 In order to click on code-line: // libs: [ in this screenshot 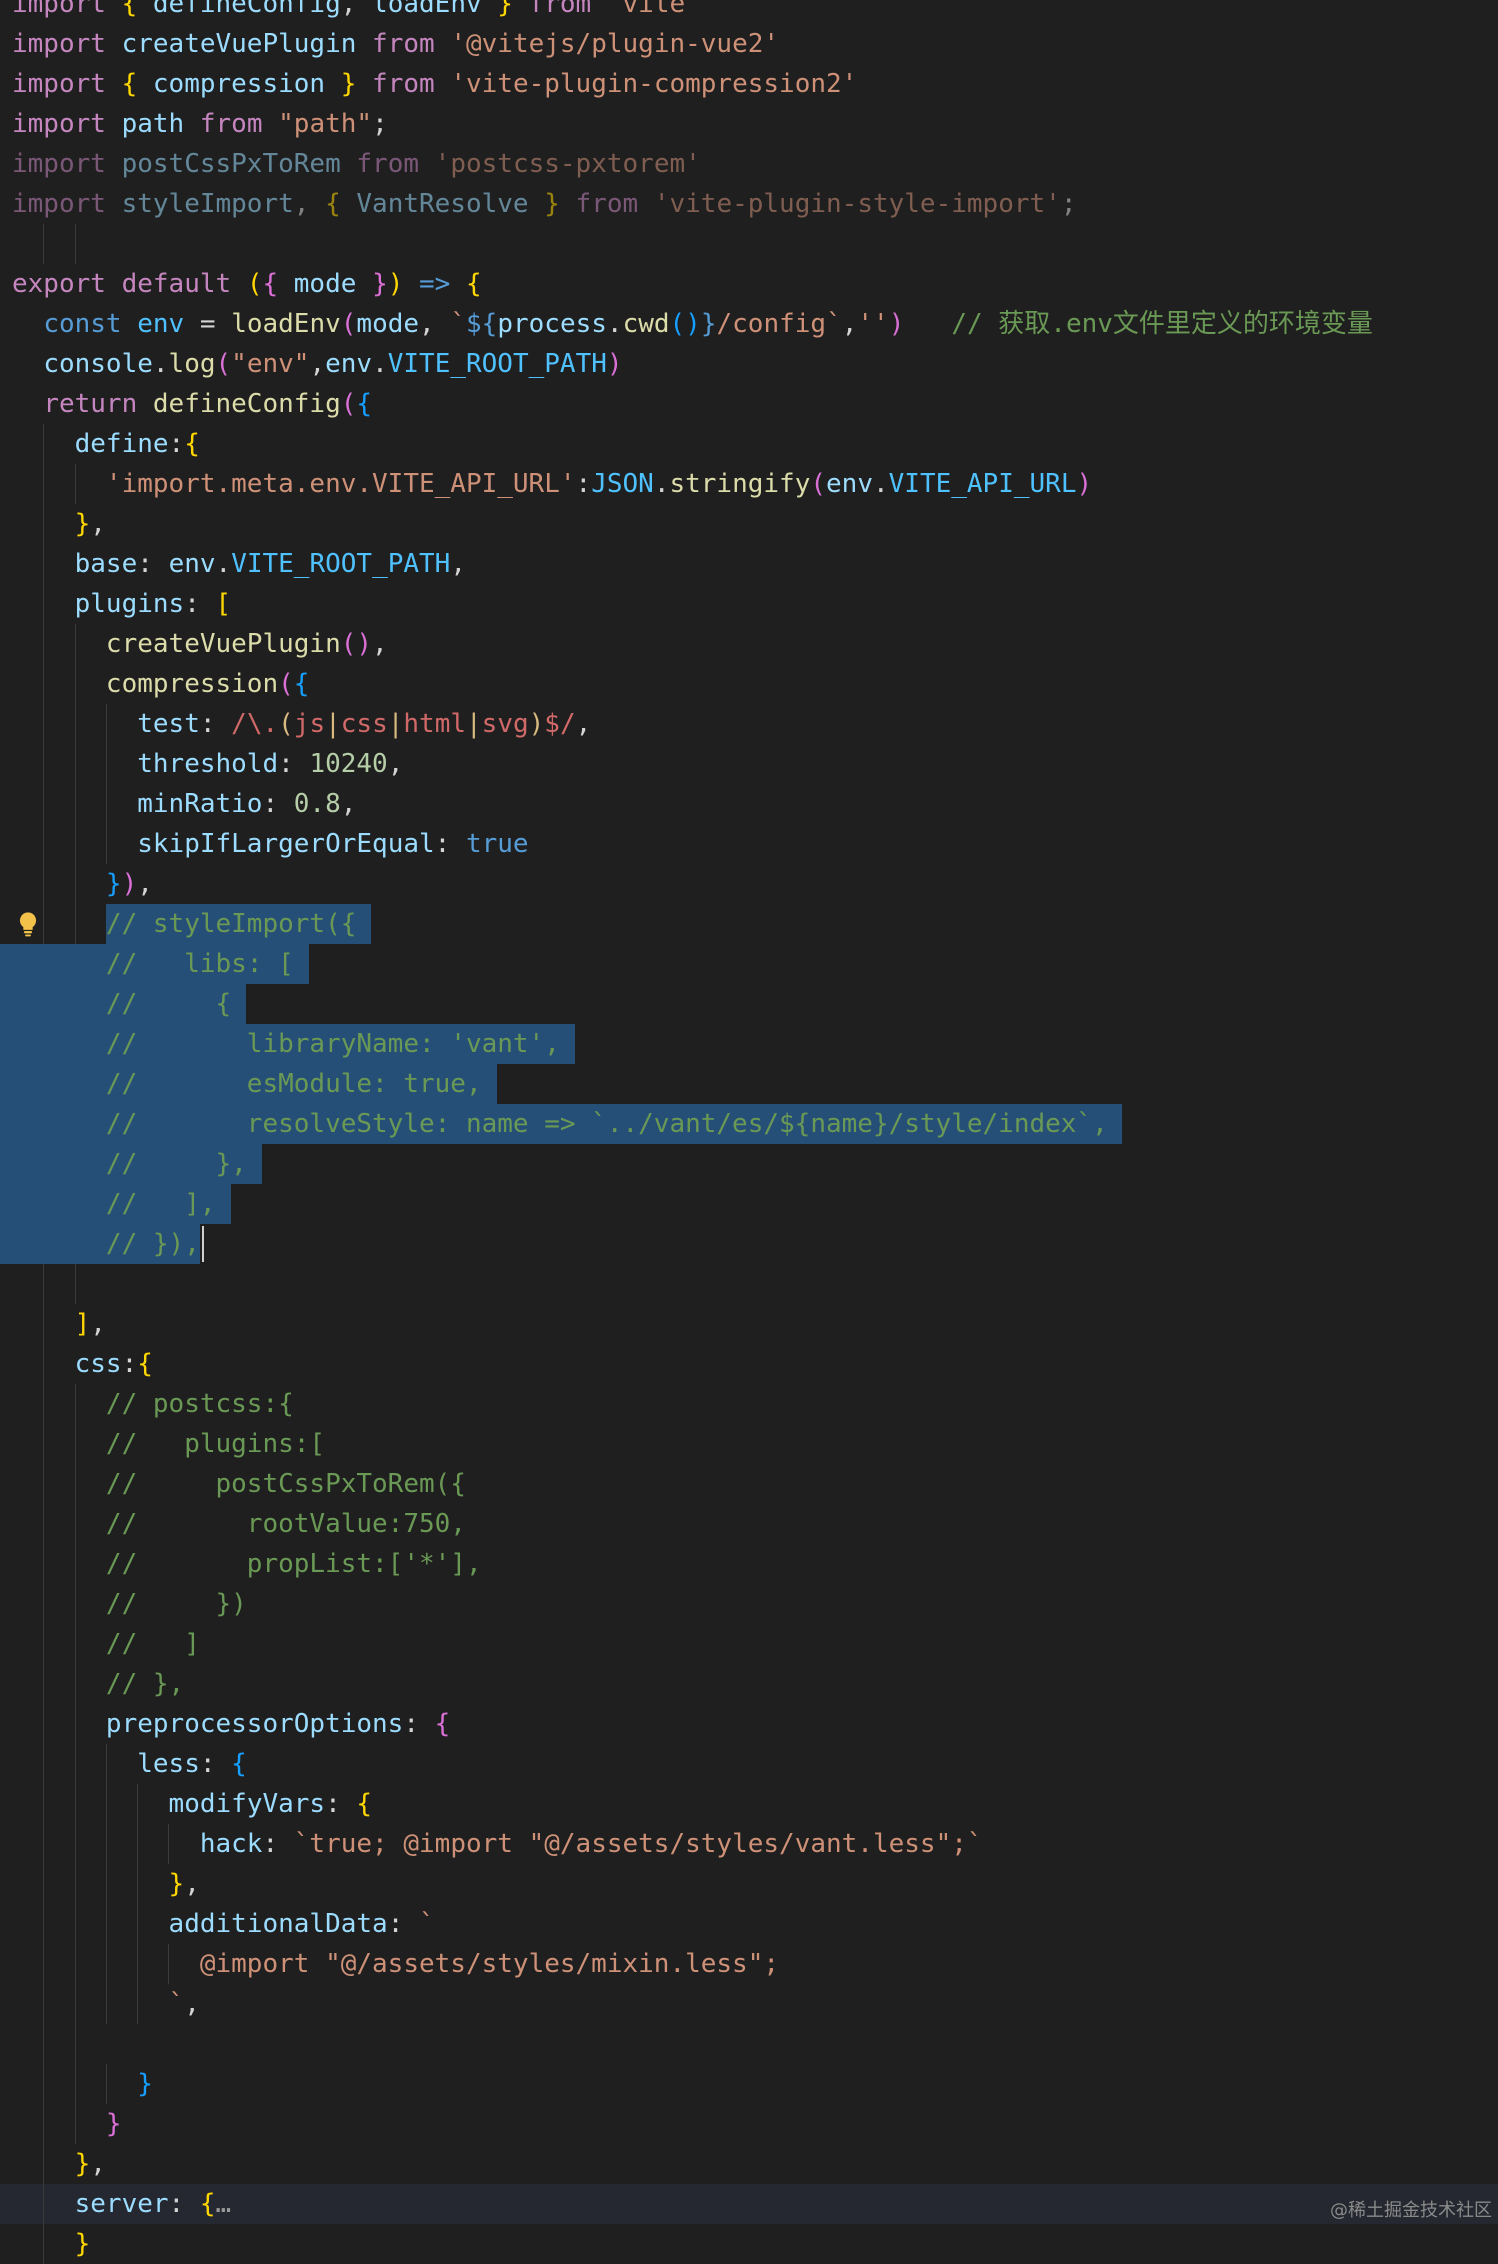, I will do `click(749, 964)`.